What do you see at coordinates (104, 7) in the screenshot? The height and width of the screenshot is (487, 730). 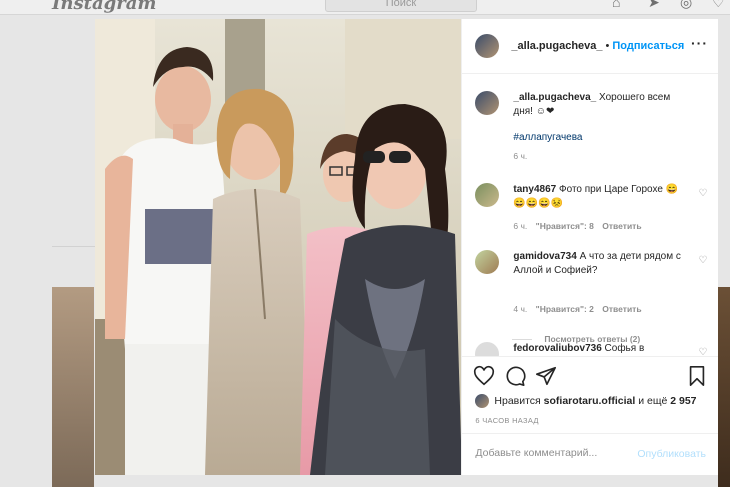 I see `instagram-logo: Instagram` at bounding box center [104, 7].